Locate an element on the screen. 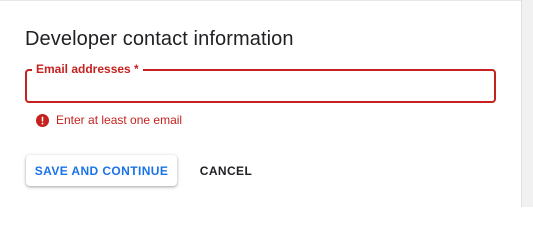 This screenshot has width=533, height=240. error-circle-icon is located at coordinates (42, 120).